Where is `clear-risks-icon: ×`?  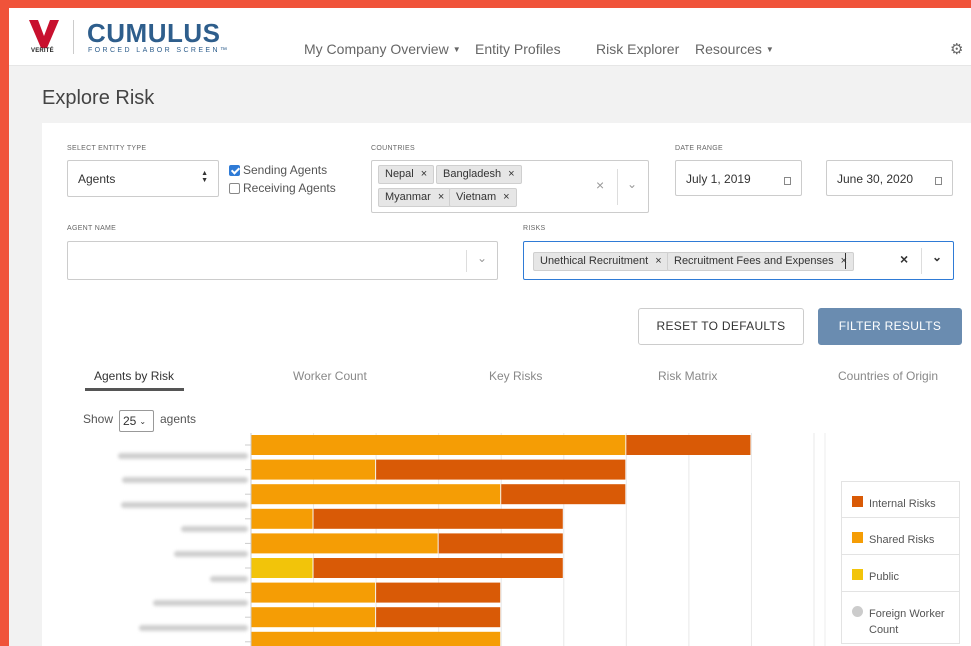 clear-risks-icon: × is located at coordinates (904, 259).